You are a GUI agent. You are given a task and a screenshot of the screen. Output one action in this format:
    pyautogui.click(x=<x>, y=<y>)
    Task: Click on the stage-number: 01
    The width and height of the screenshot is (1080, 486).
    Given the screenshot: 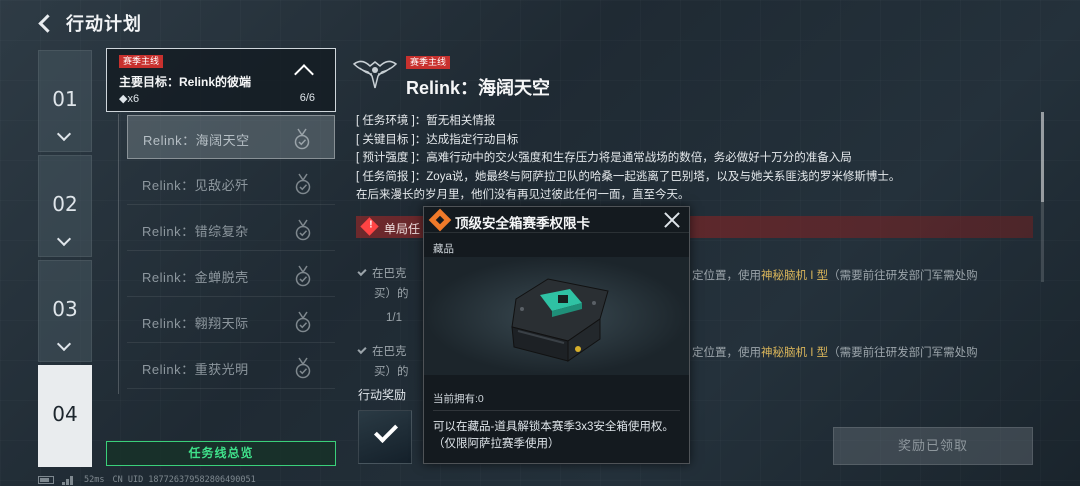 What is the action you would take?
    pyautogui.click(x=65, y=99)
    